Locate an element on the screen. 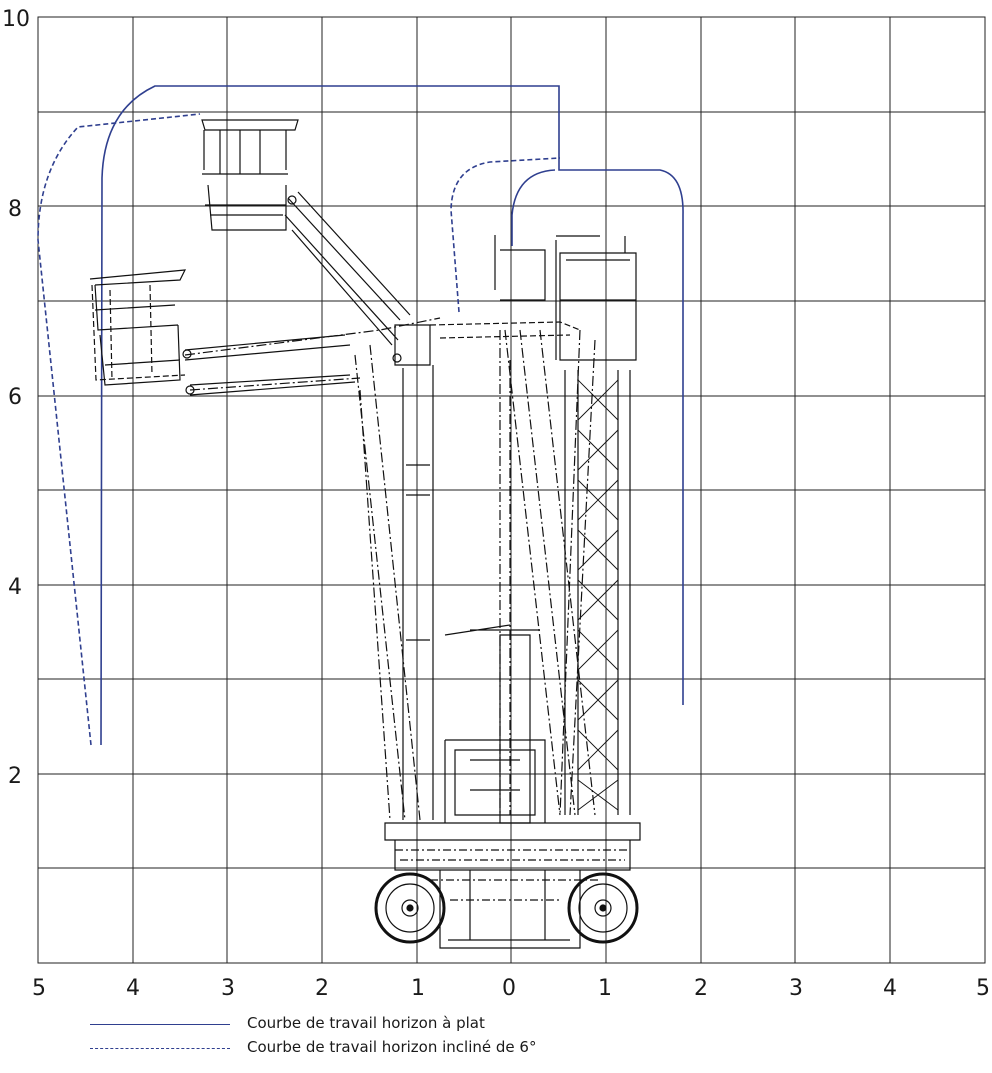  y-tick-label: 10 is located at coordinates (16, 19).